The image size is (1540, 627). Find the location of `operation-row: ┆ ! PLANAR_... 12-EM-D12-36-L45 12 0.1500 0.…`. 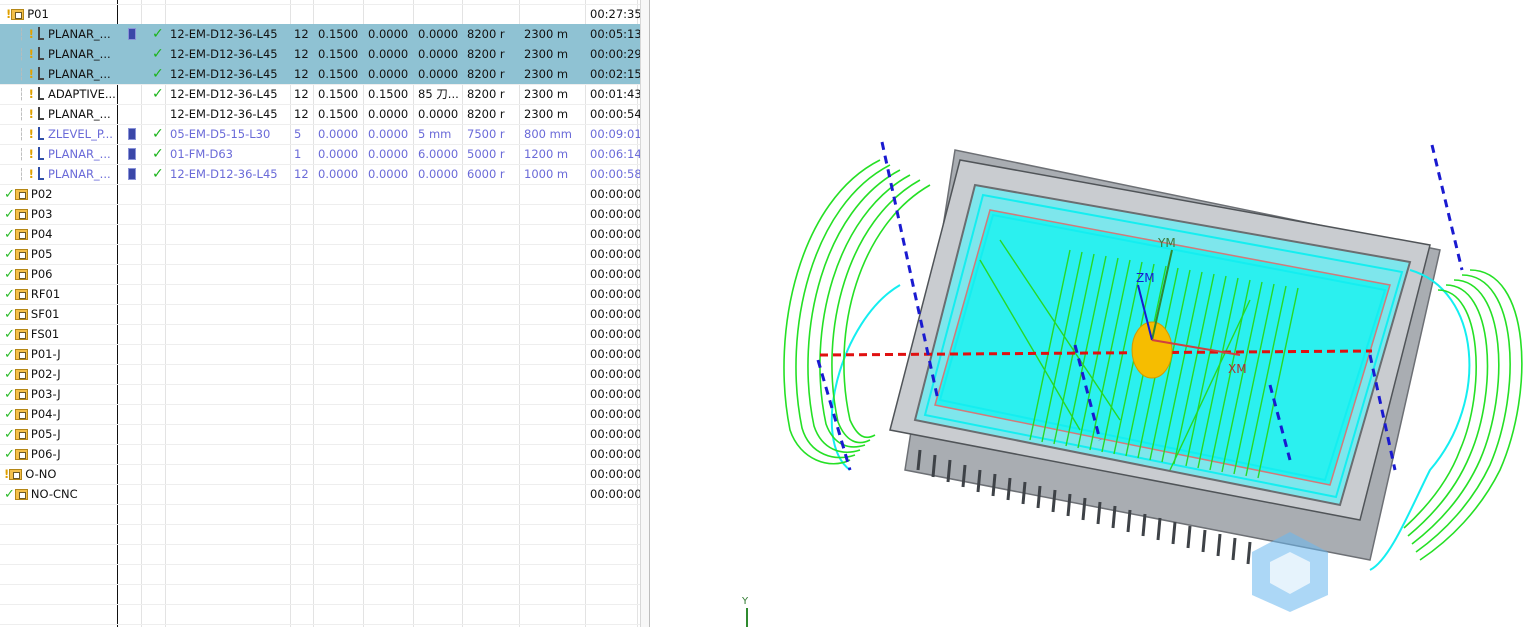

operation-row: ┆ ! PLANAR_... 12-EM-D12-36-L45 12 0.1500 0.… is located at coordinates (320, 114).